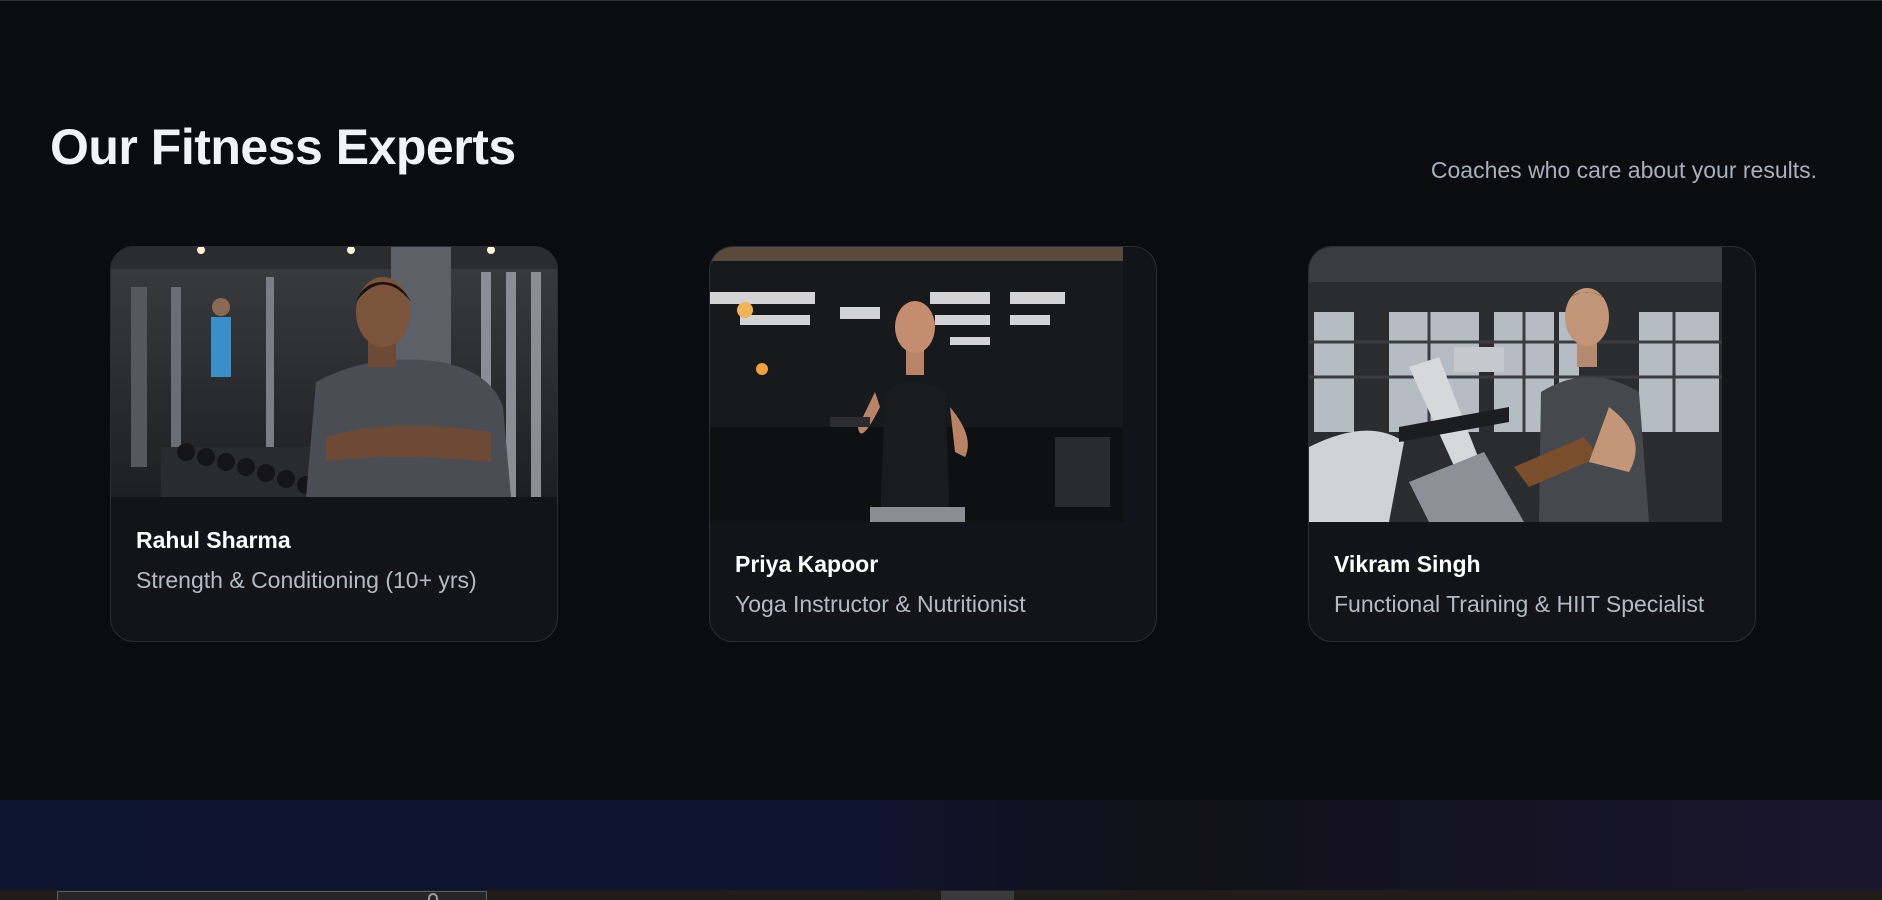 This screenshot has height=900, width=1882. I want to click on section-title: Our Fitness Experts, so click(283, 147).